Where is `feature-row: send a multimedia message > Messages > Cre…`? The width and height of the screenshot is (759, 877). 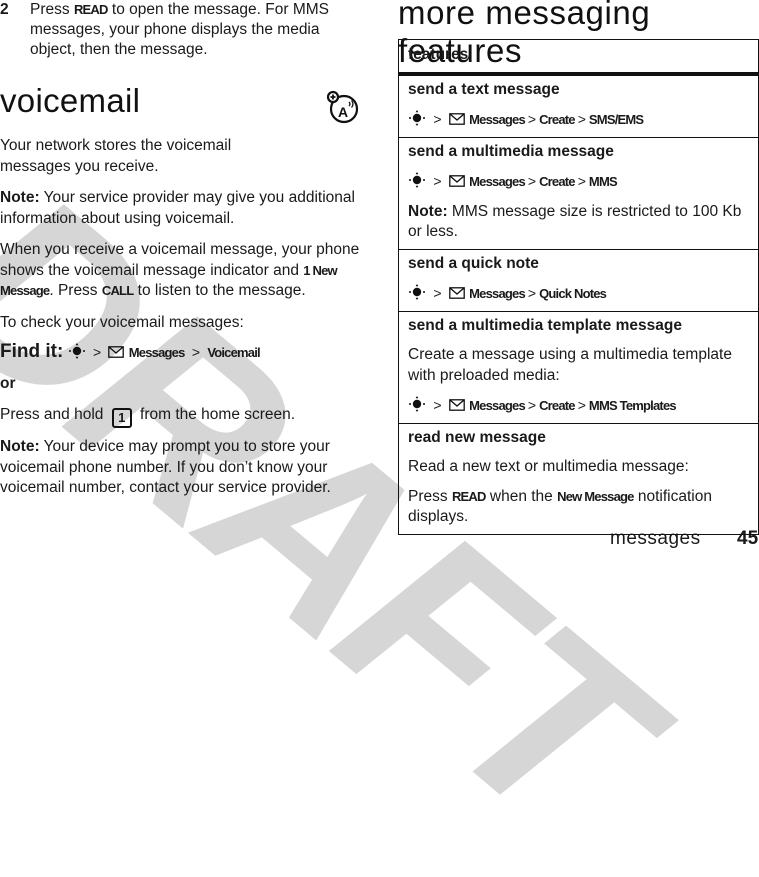
feature-row: send a multimedia message > Messages > Cre… is located at coordinates (578, 193).